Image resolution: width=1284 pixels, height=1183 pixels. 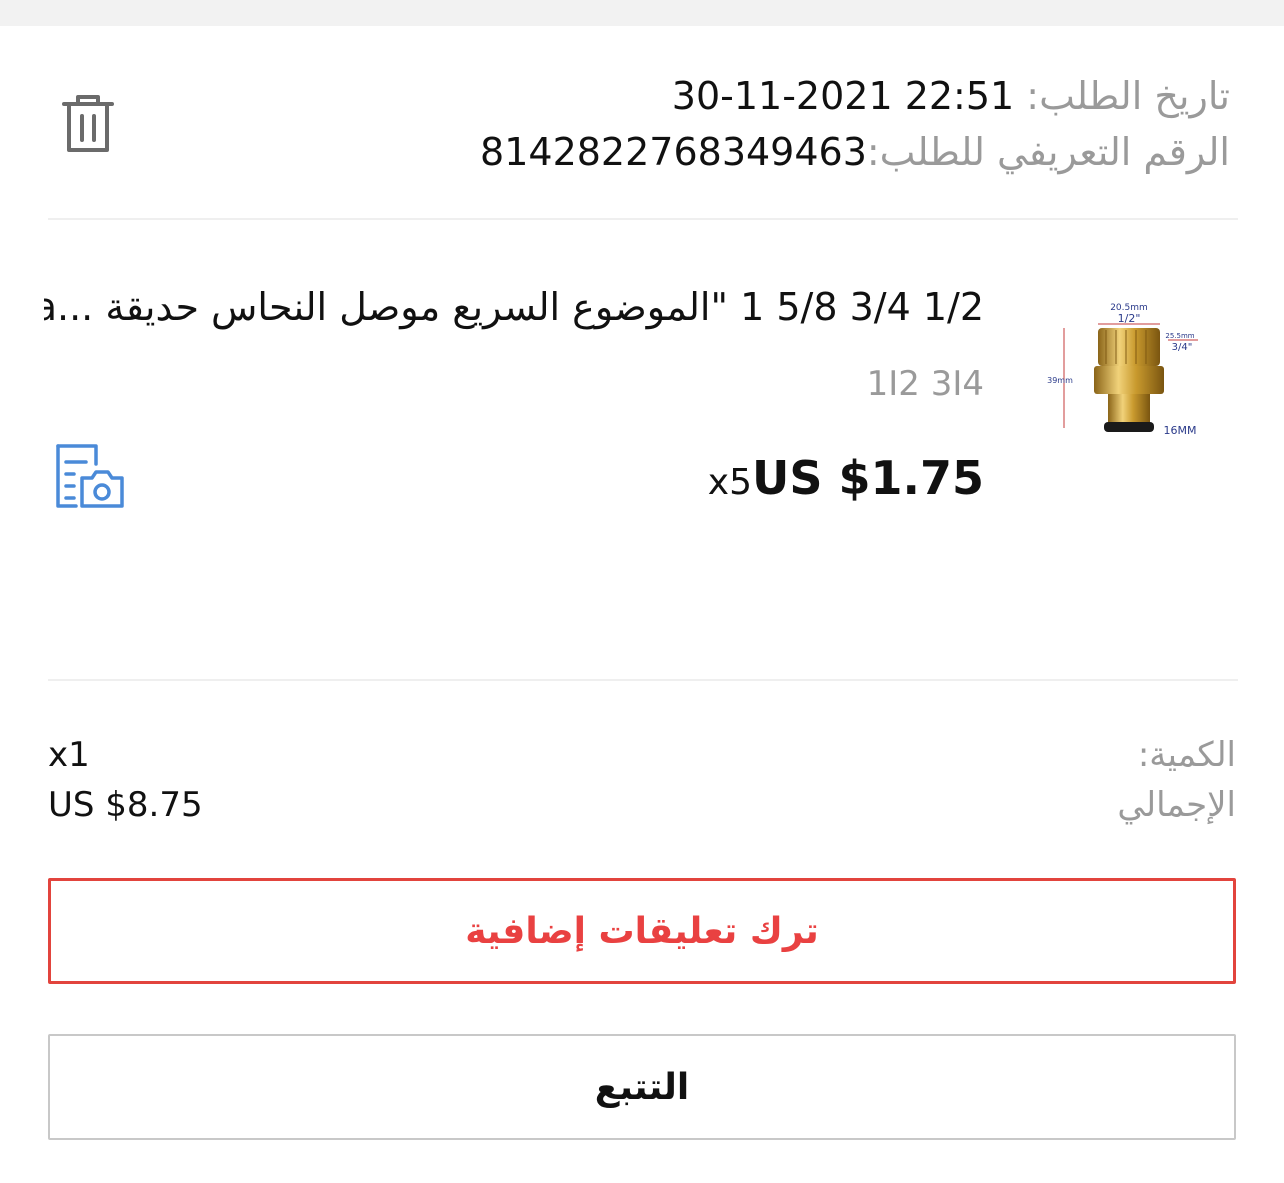 I want to click on total-value: US $8.75, so click(x=125, y=805).